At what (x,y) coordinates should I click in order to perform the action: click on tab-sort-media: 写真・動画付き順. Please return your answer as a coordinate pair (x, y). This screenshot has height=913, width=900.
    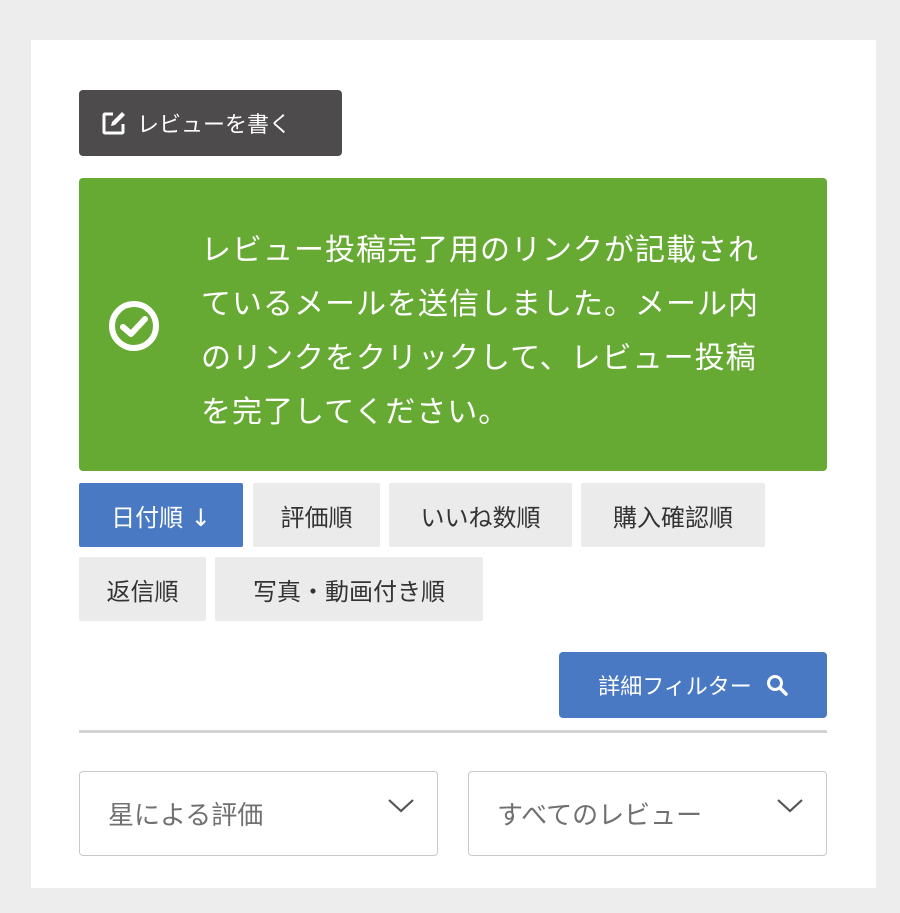
    Looking at the image, I should click on (349, 589).